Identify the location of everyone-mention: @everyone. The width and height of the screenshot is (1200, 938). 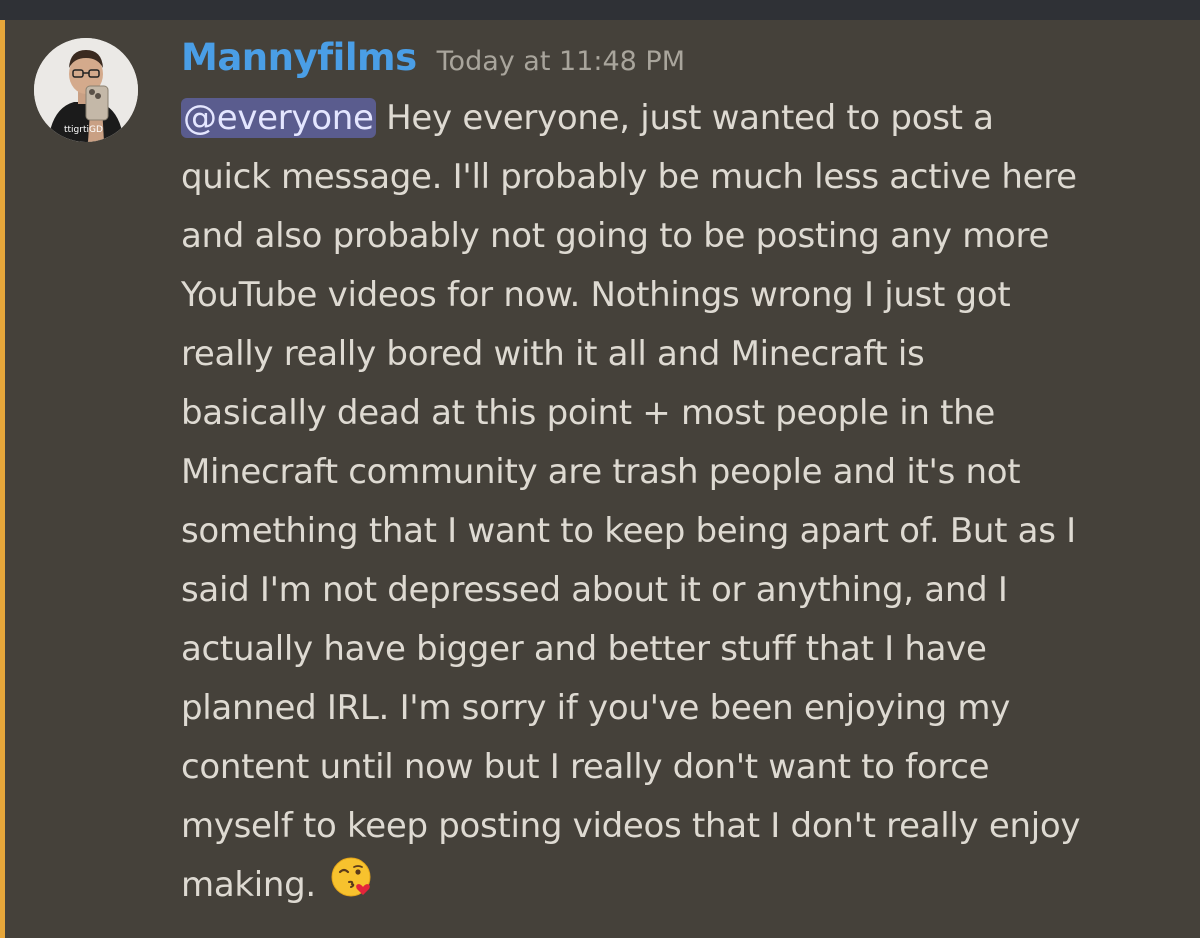
(278, 118).